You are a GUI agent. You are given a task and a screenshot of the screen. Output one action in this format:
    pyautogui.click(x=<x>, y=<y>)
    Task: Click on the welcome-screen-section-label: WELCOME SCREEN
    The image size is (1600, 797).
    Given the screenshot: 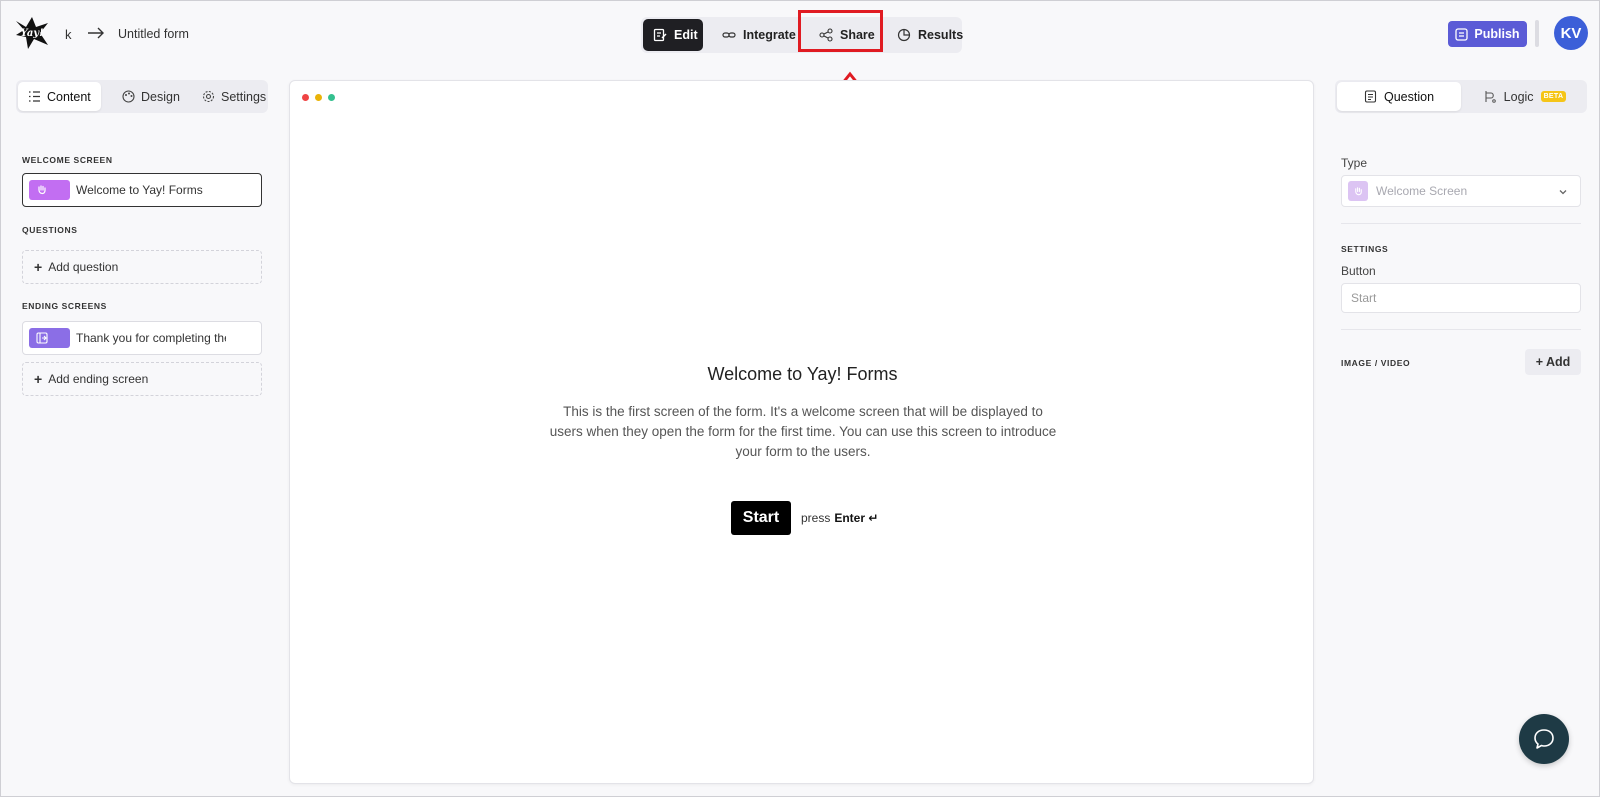 What is the action you would take?
    pyautogui.click(x=67, y=160)
    